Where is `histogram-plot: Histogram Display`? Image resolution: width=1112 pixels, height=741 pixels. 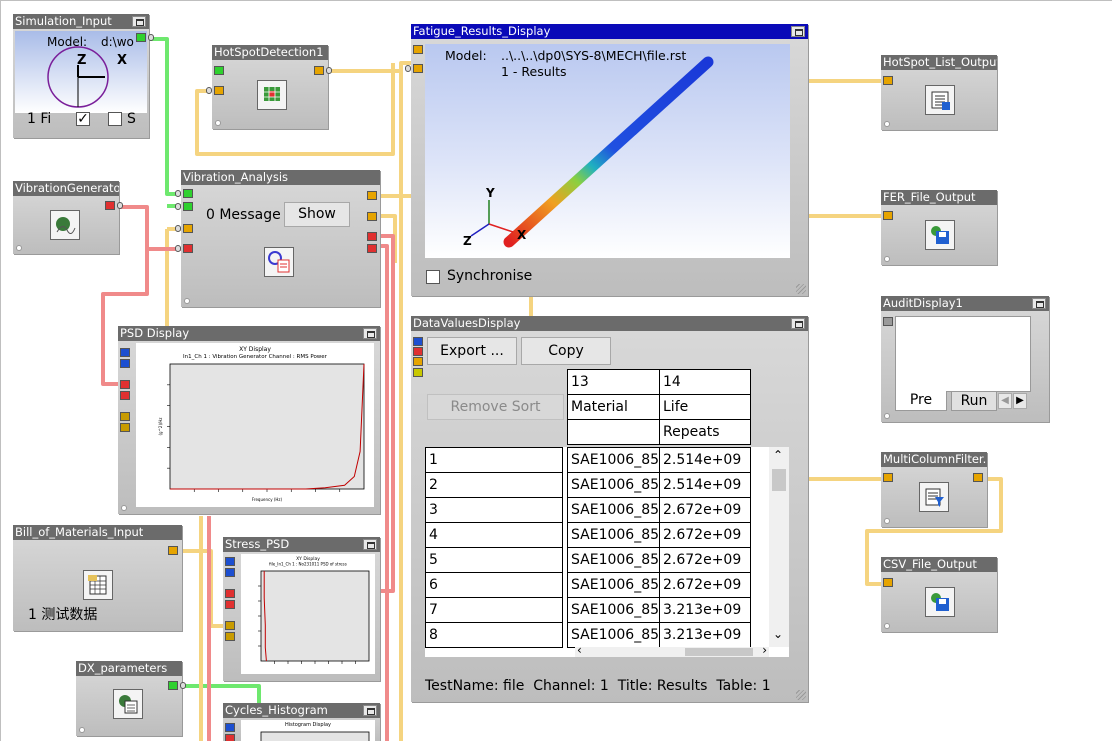
histogram-plot: Histogram Display is located at coordinates (308, 730).